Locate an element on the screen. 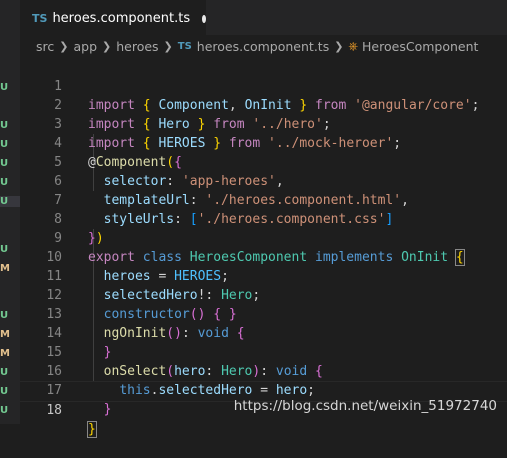 This screenshot has width=507, height=458. class-symbol-icon: ⎈ is located at coordinates (353, 45).